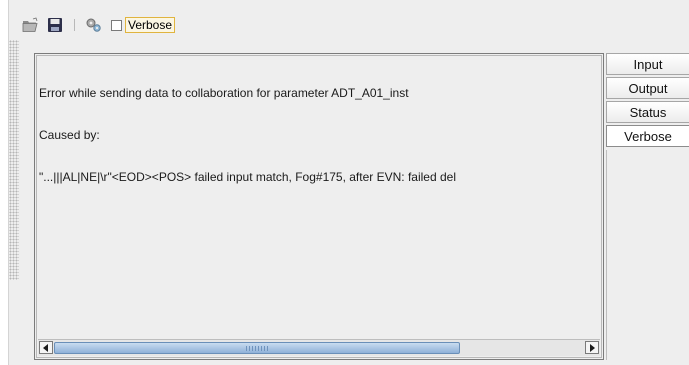 This screenshot has height=365, width=689. I want to click on verbose-toggle: Verbose, so click(143, 25).